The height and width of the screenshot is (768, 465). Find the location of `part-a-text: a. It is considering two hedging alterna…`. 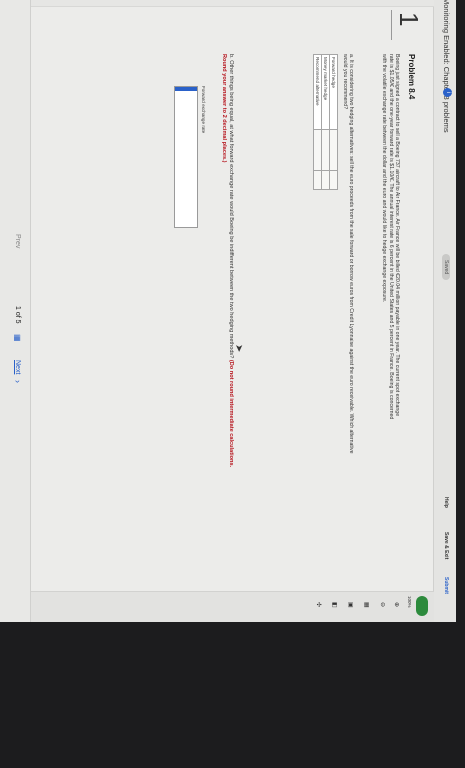

part-a-text: a. It is considering two hedging alterna… is located at coordinates (347, 254).